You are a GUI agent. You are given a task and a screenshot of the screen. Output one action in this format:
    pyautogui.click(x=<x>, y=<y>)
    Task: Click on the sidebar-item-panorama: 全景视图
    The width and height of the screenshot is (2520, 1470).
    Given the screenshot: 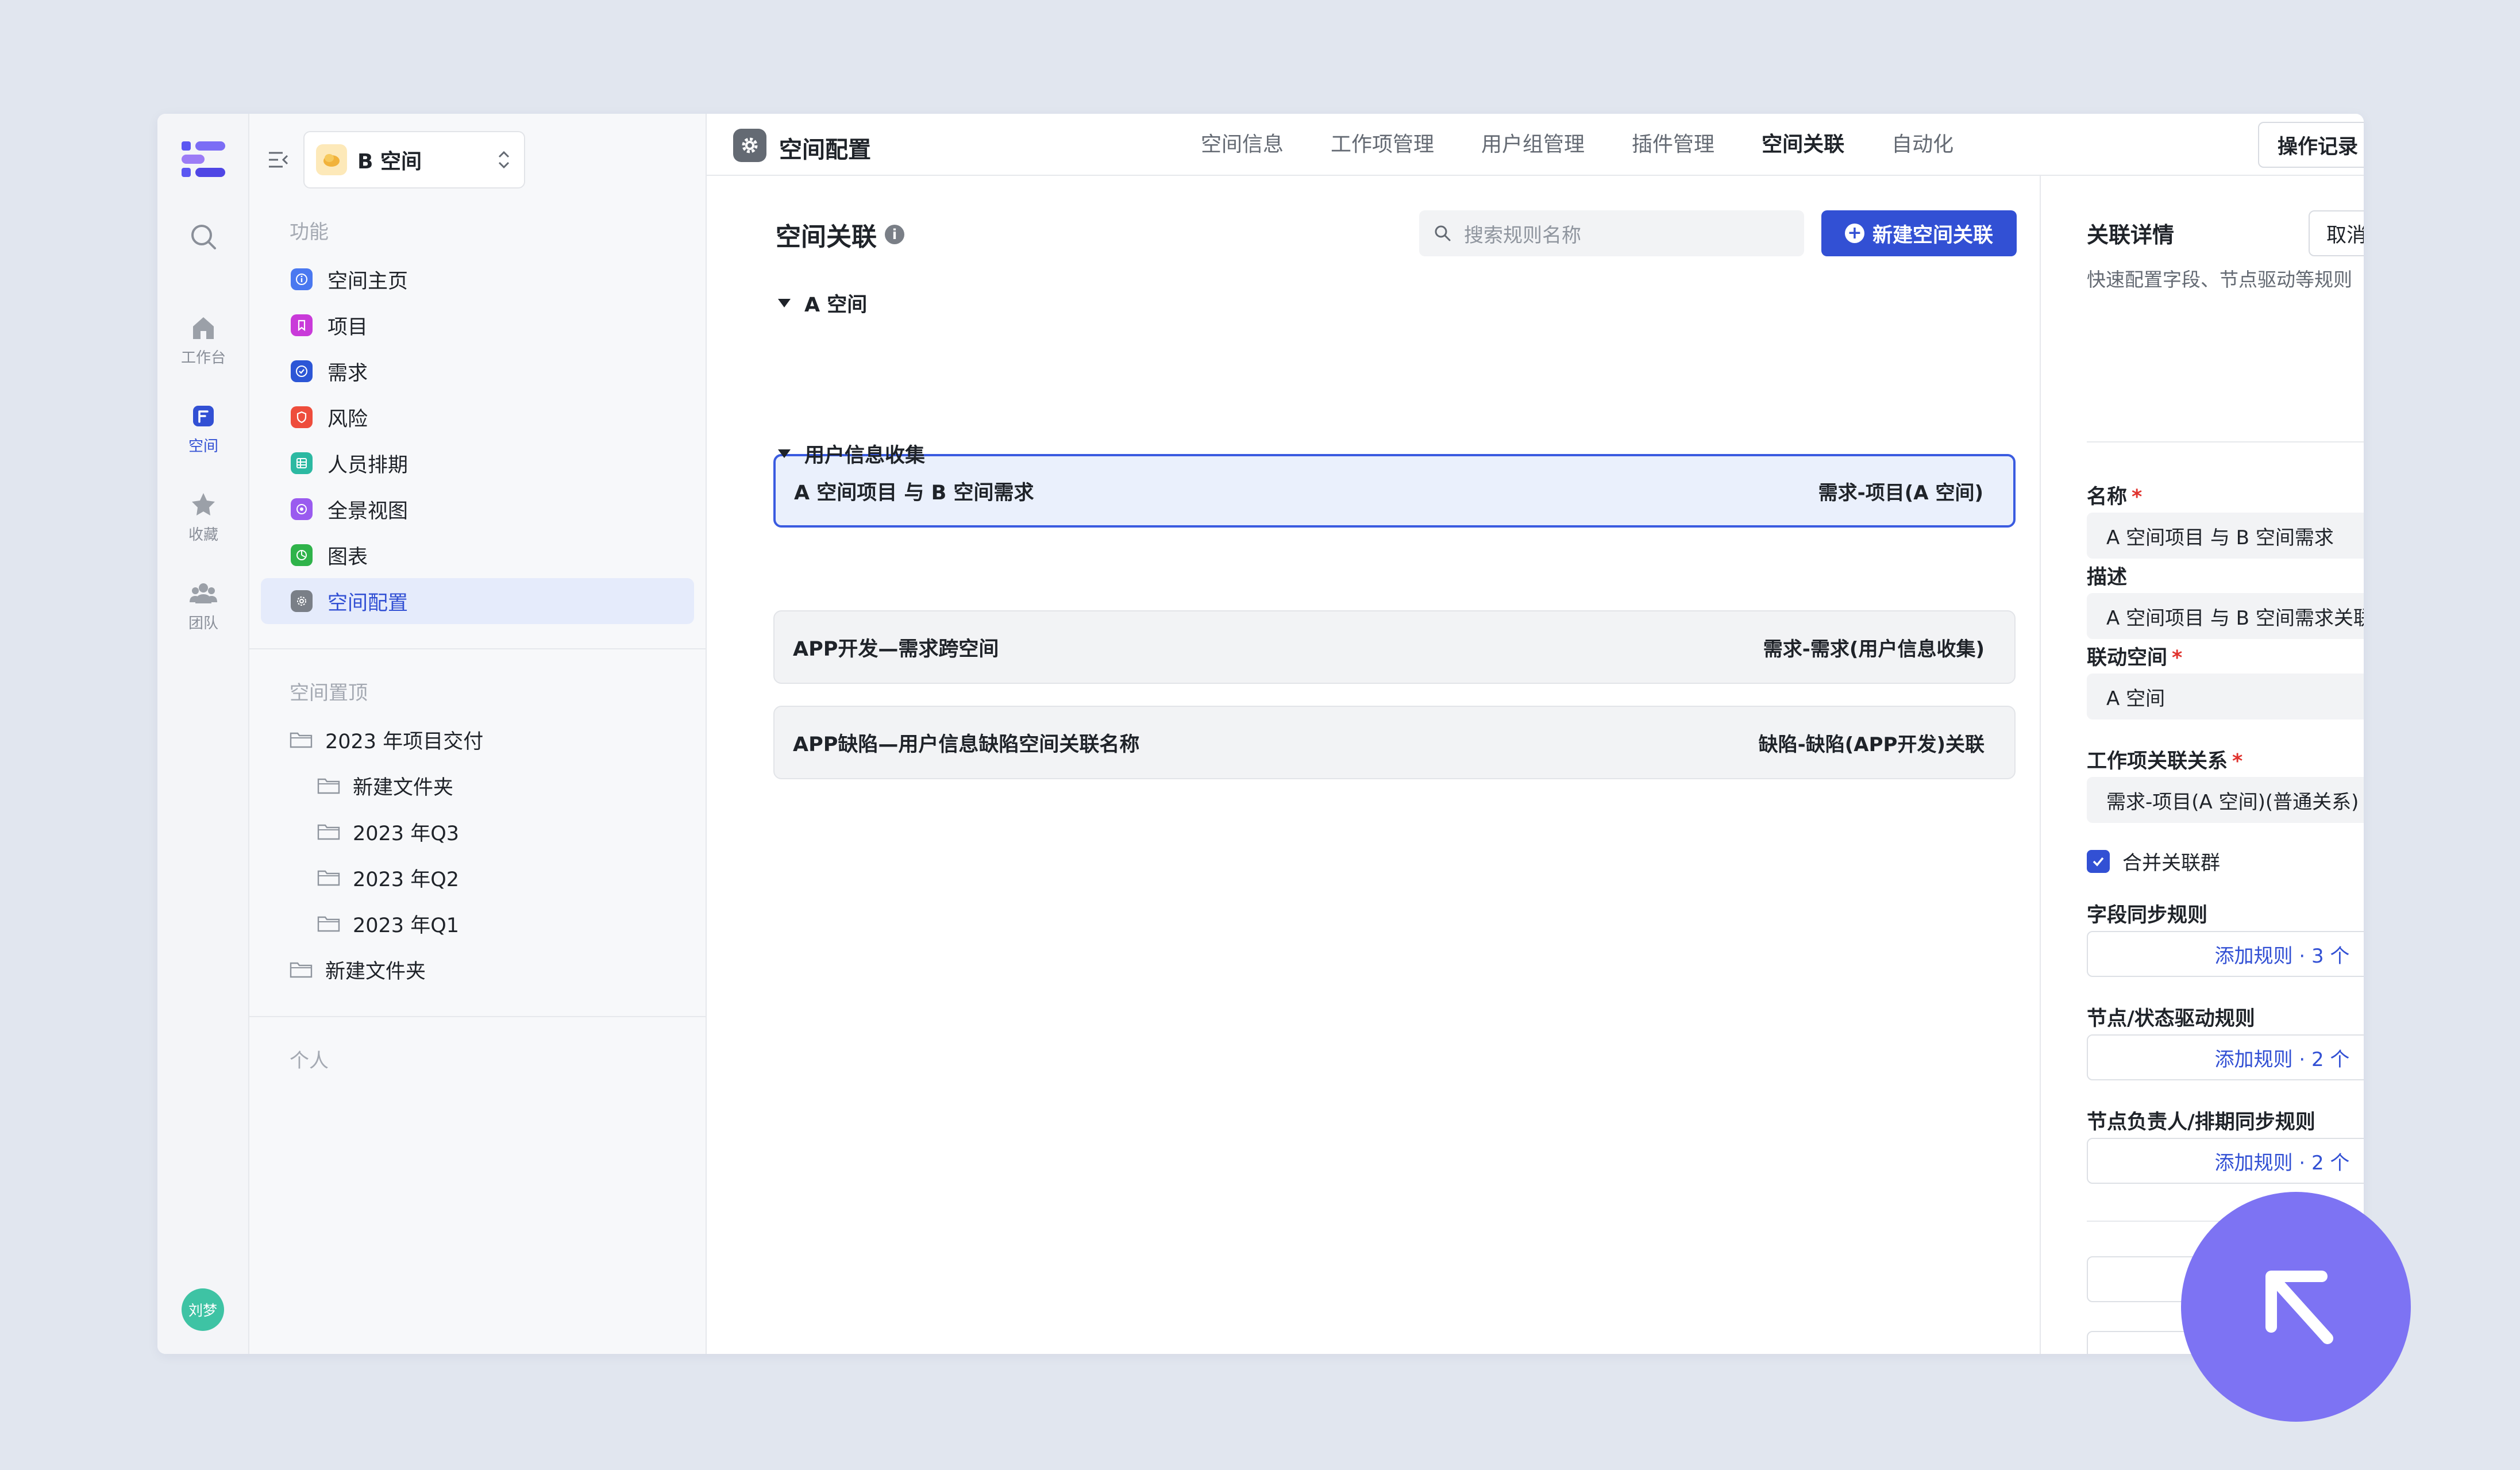 What is the action you would take?
    pyautogui.click(x=478, y=509)
    